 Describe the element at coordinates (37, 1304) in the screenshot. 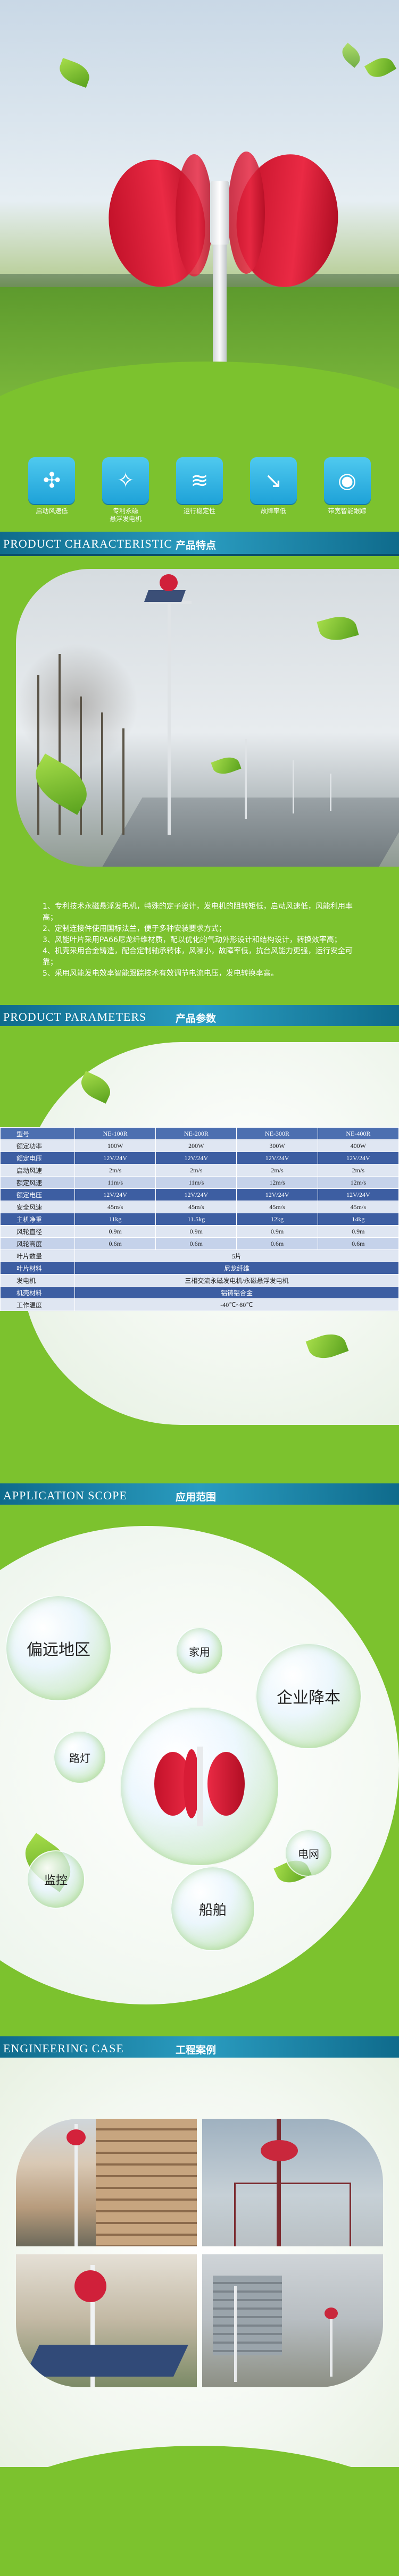

I see `table-cell: 工作温度` at that location.